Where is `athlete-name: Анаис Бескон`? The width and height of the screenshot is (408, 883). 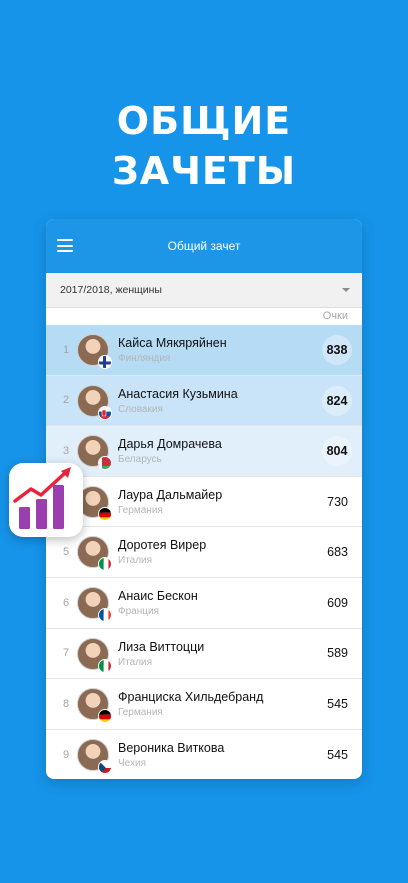 athlete-name: Анаис Бескон is located at coordinates (158, 595).